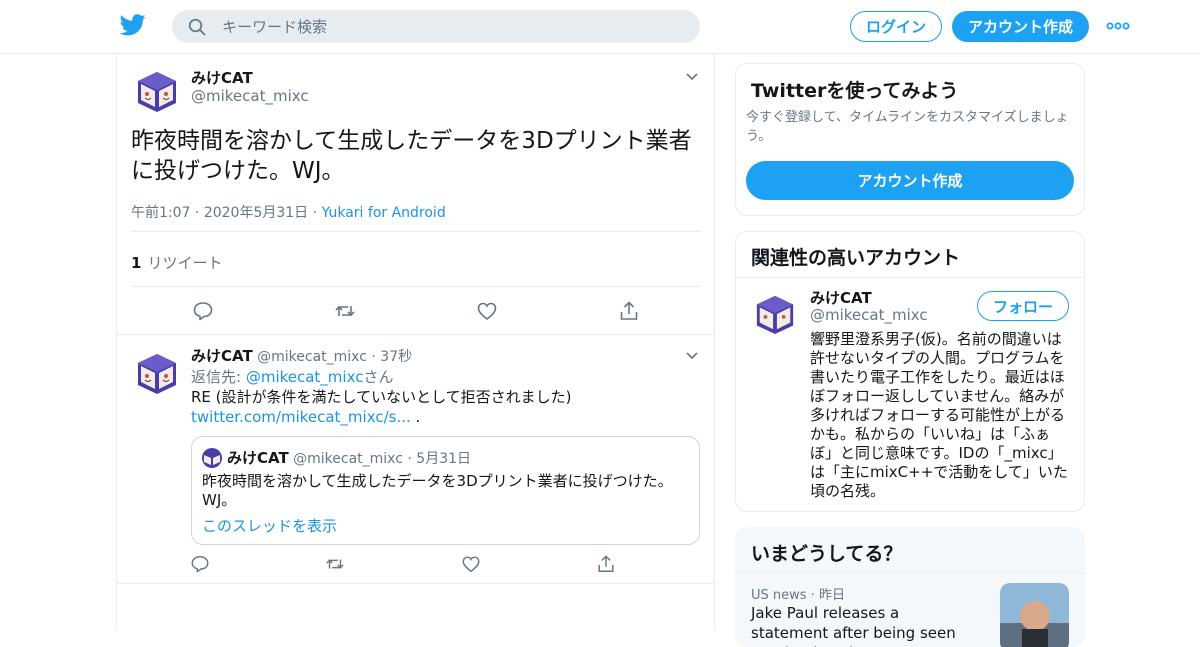 The height and width of the screenshot is (647, 1200). Describe the element at coordinates (160, 213) in the screenshot. I see `tweet-time: 午前1:07` at that location.